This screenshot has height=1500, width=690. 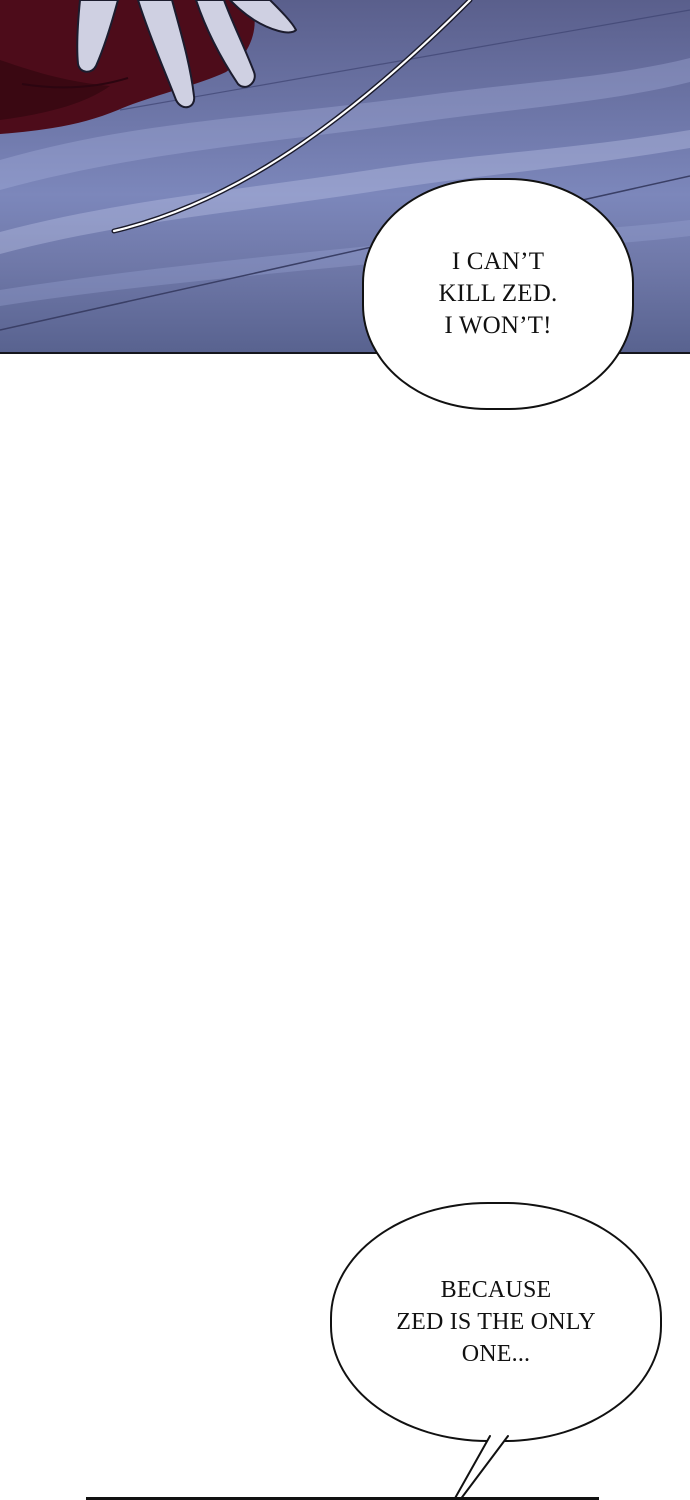 I want to click on speech-bubble-1-text: I CAN’T KILL ZED. I WON’T!, so click(x=498, y=293).